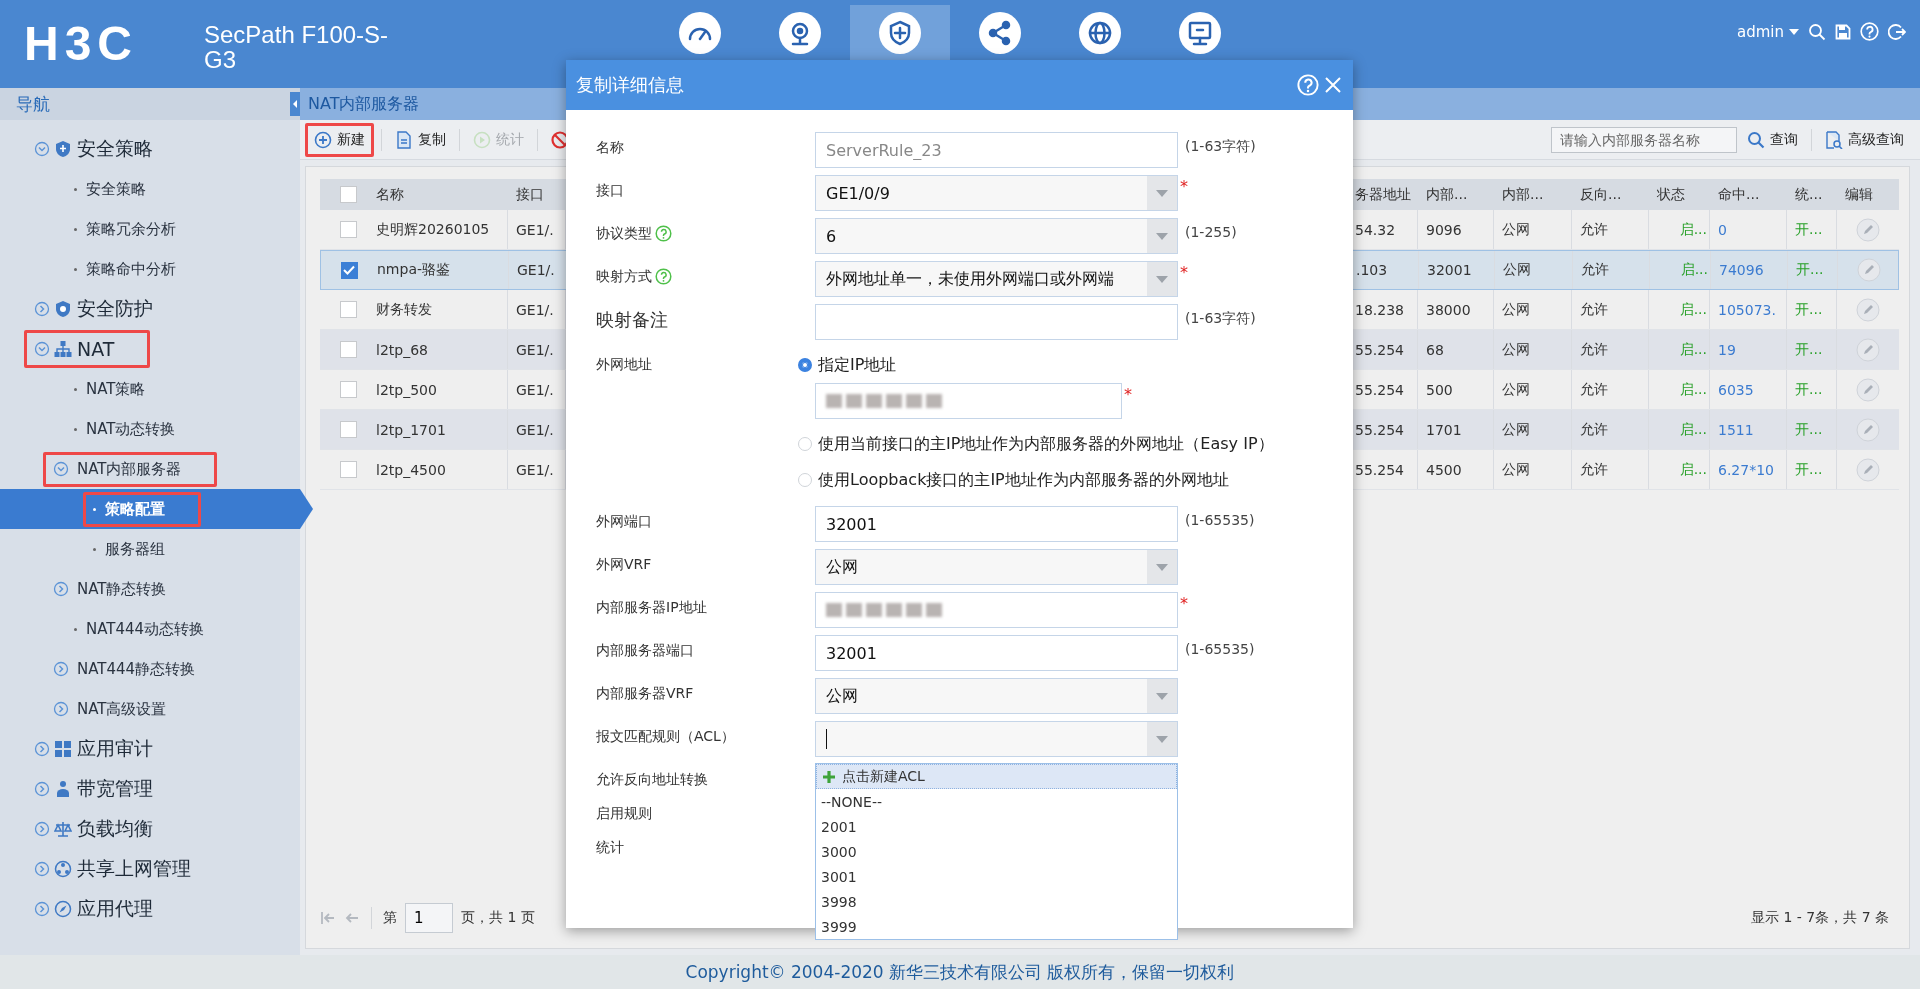 The height and width of the screenshot is (989, 1920). What do you see at coordinates (610, 848) in the screenshot?
I see `field-label: 统计` at bounding box center [610, 848].